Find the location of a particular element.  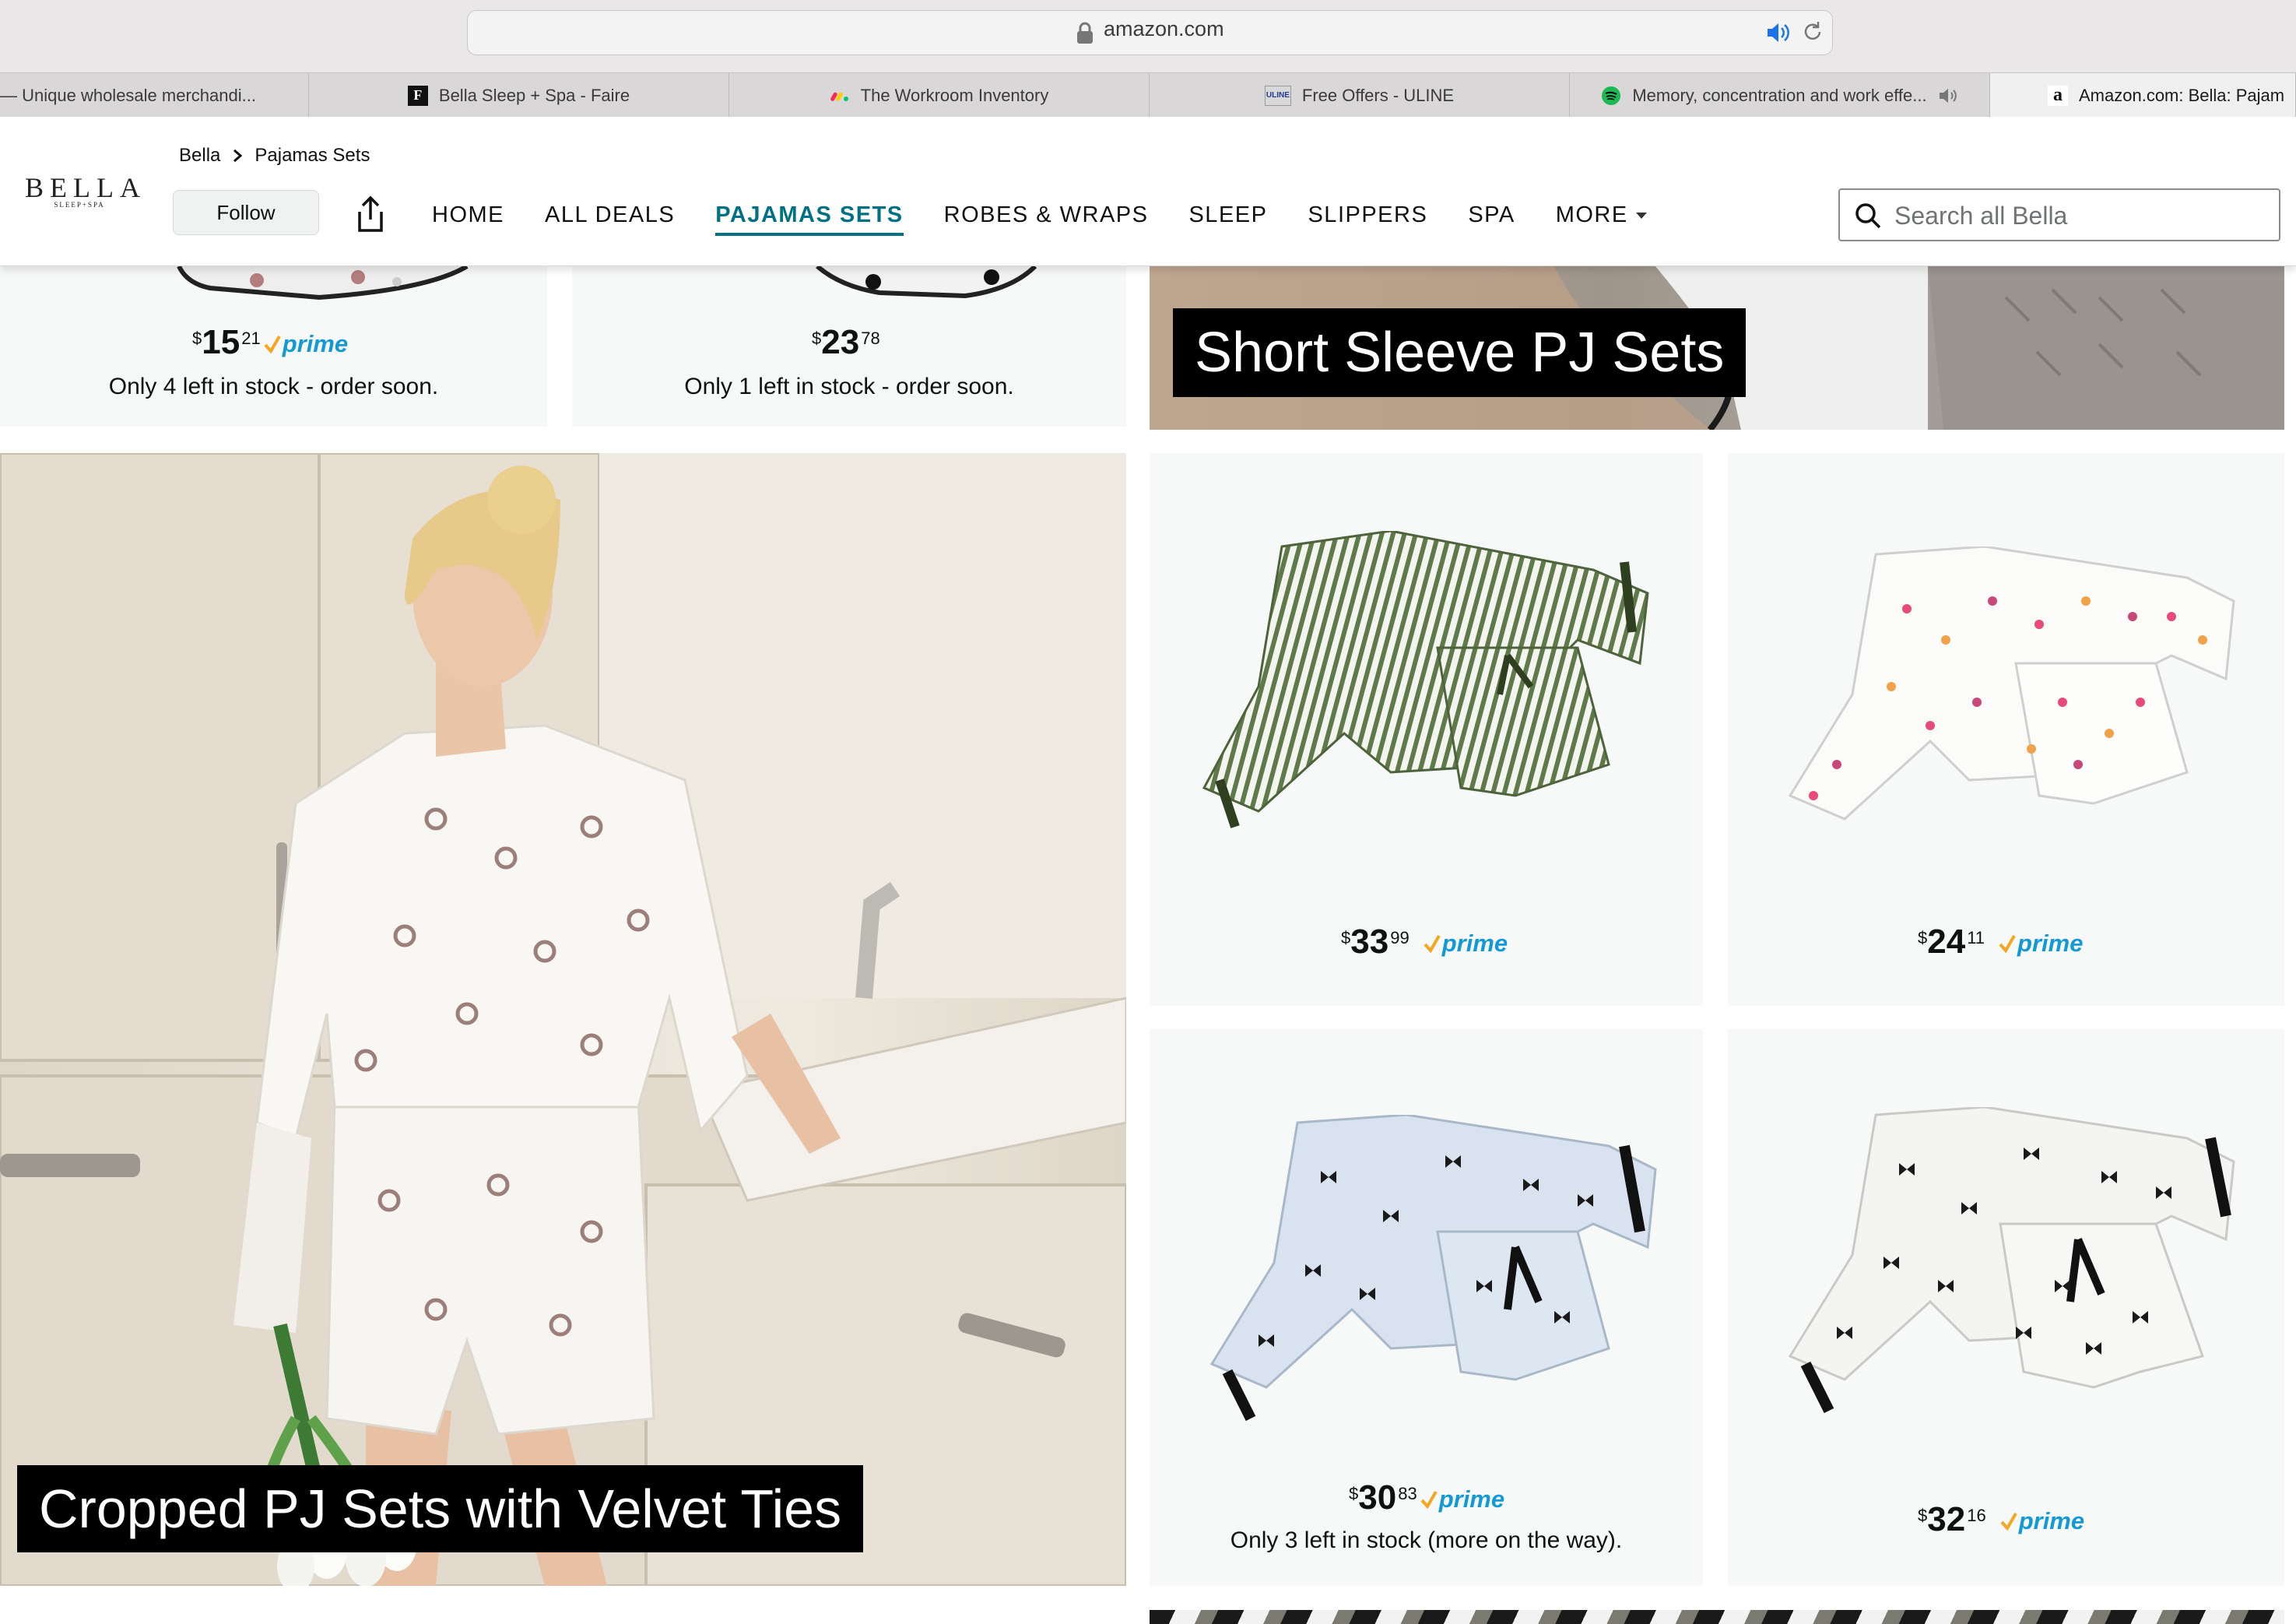

product-image-polka-dot is located at coordinates (2012, 684).